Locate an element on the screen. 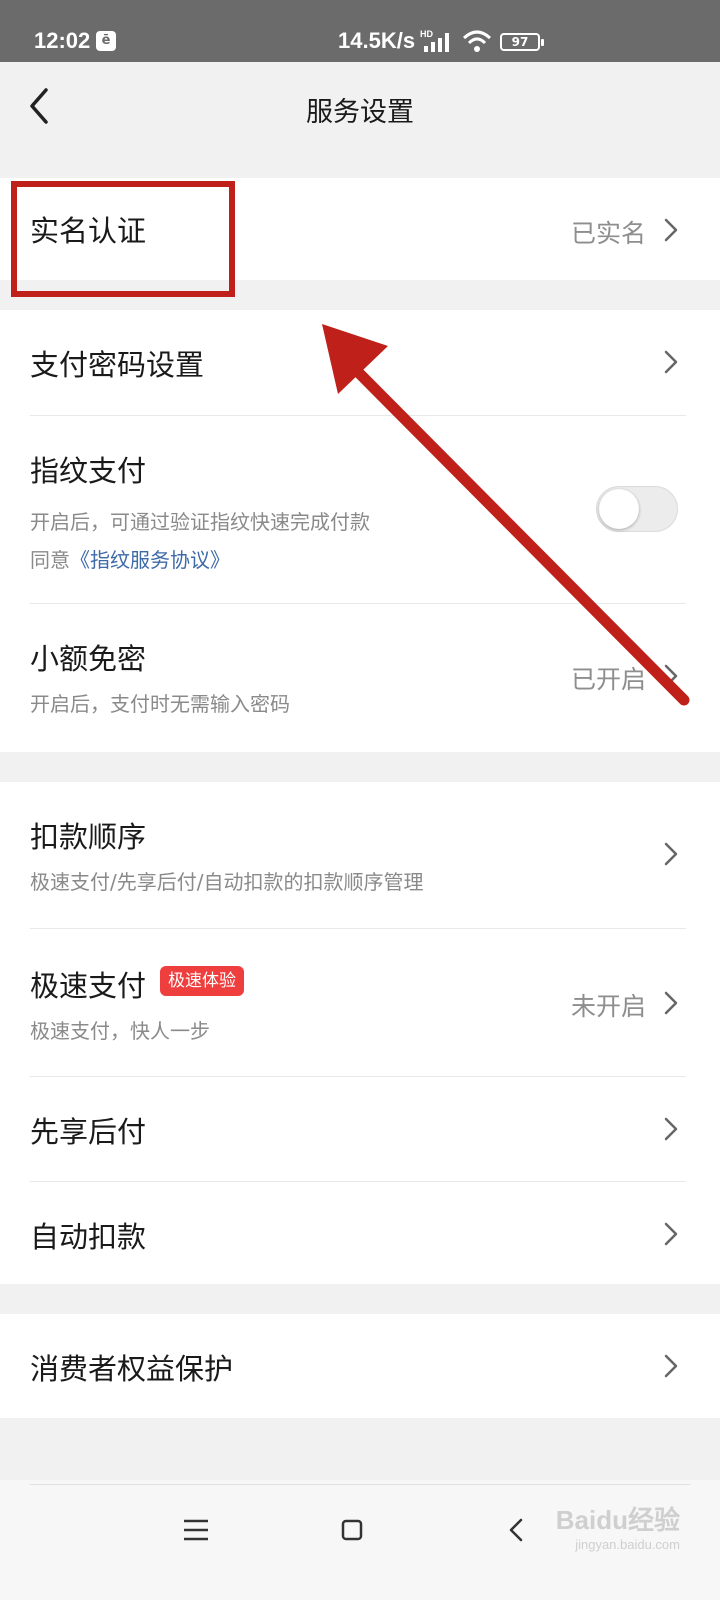  watermark-sub: jingyan.baidu.com is located at coordinates (627, 1544).